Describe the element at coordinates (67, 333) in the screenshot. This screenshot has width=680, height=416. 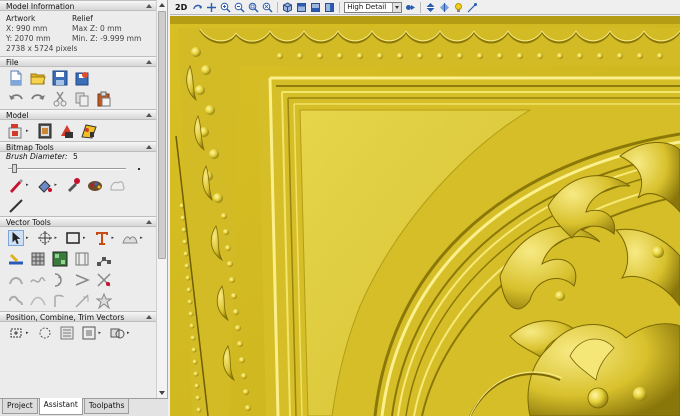
I see `nesting-icon` at that location.